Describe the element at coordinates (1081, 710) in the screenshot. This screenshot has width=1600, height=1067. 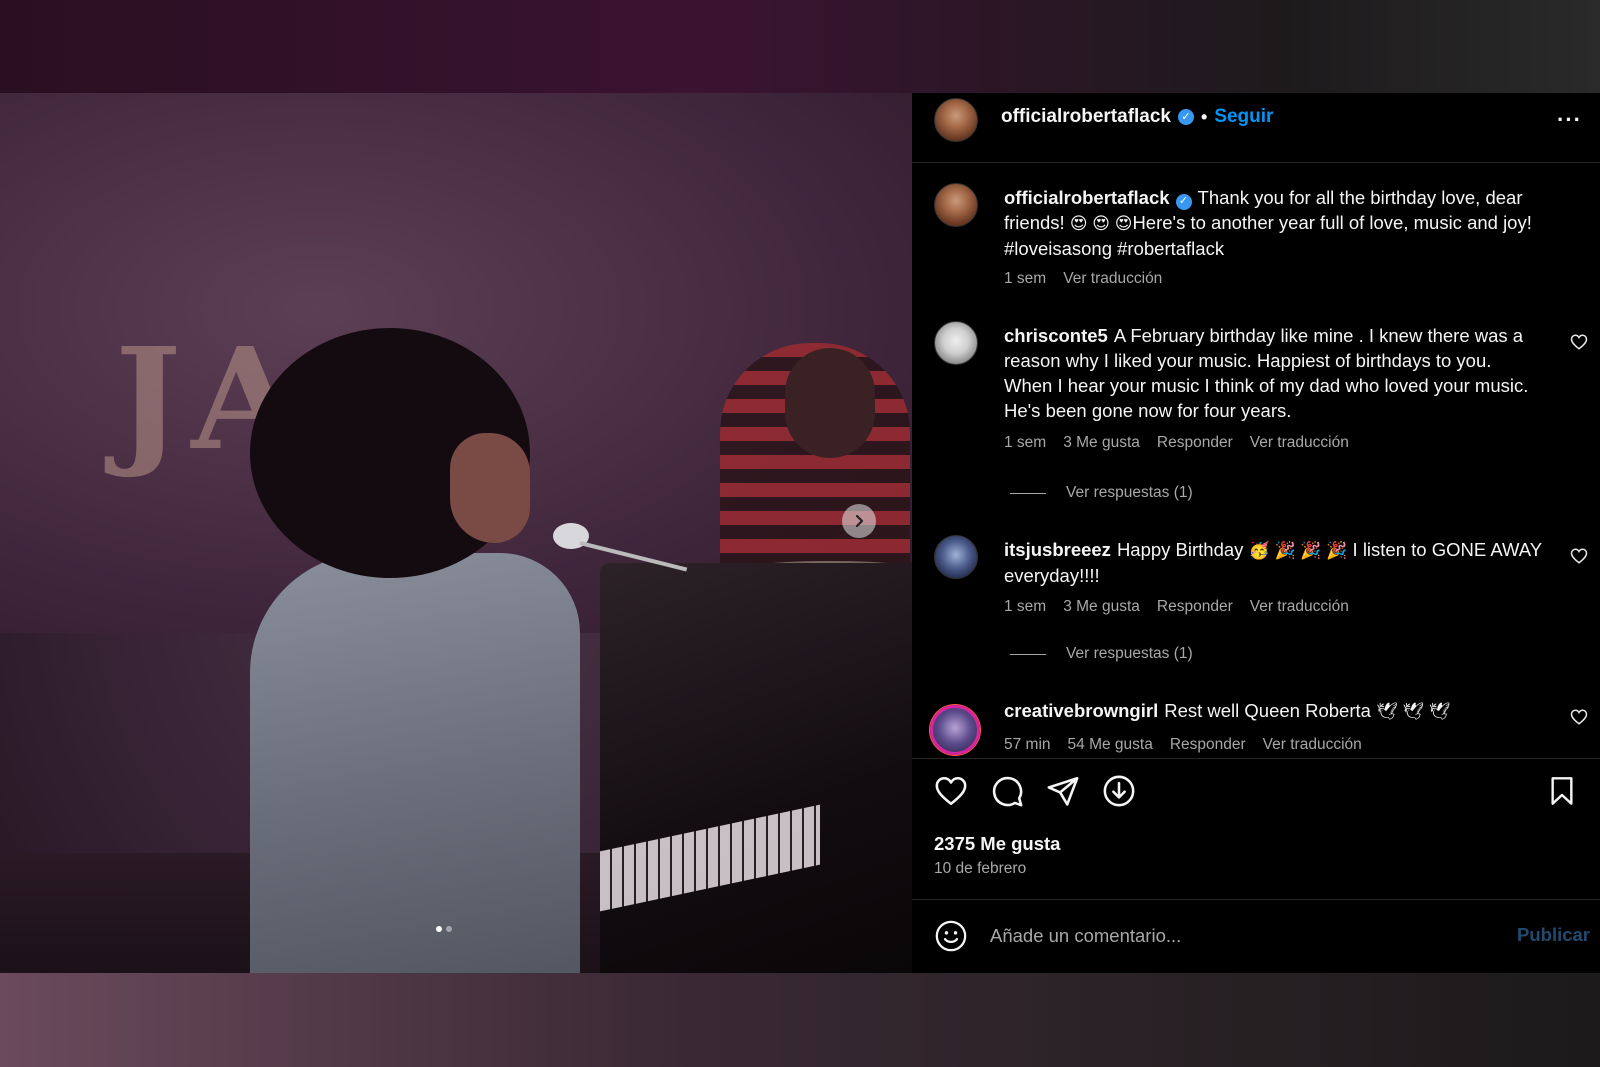
I see `commenter-username: creativebrowngirl` at that location.